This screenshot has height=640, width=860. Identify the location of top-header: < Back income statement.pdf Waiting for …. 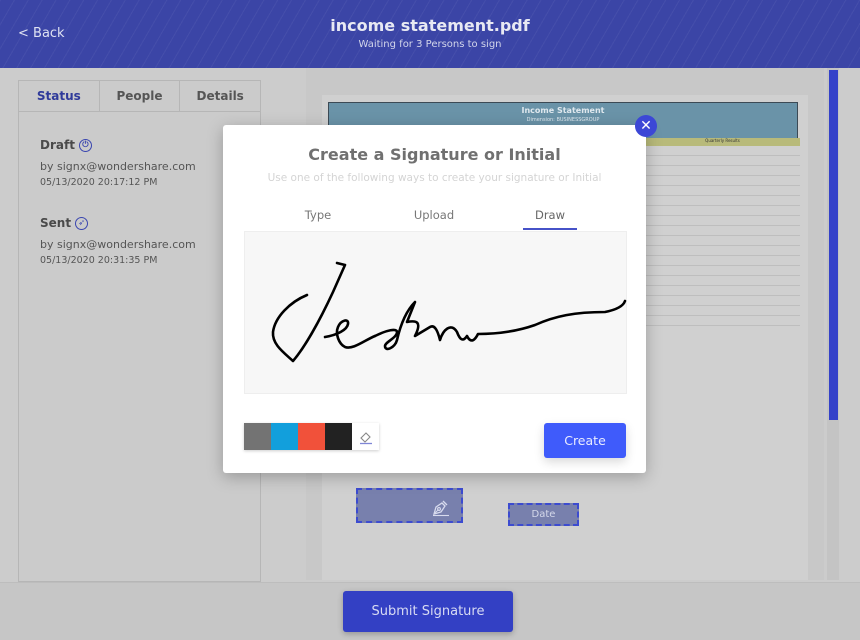
(430, 34).